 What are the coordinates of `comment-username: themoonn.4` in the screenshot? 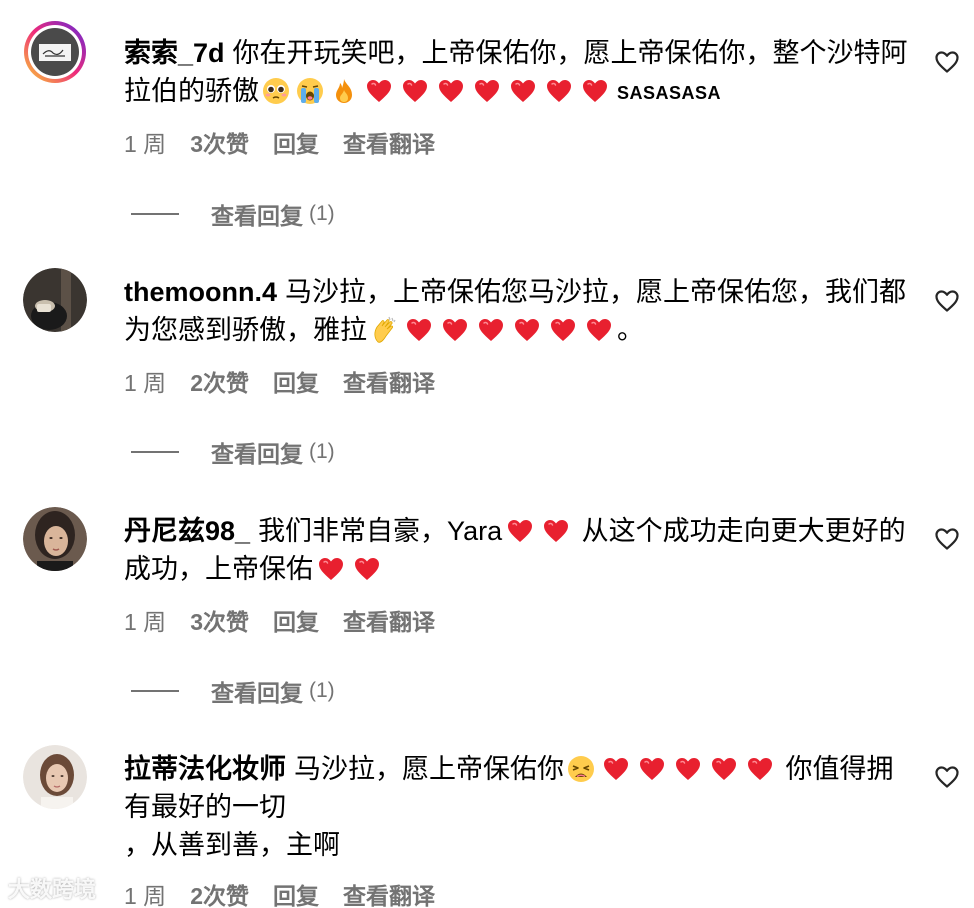 It's located at (200, 292).